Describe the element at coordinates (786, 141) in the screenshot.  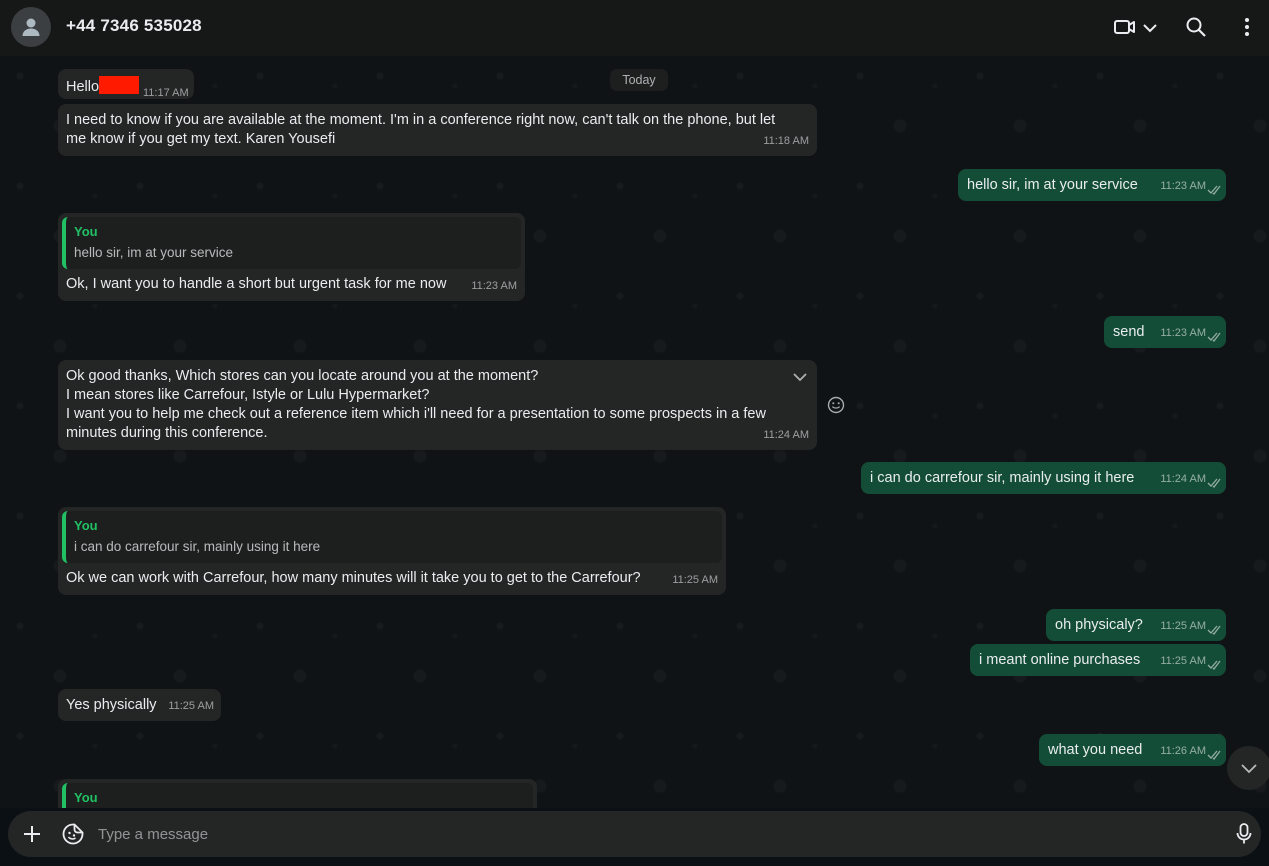
I see `message-time: 11:18 AM` at that location.